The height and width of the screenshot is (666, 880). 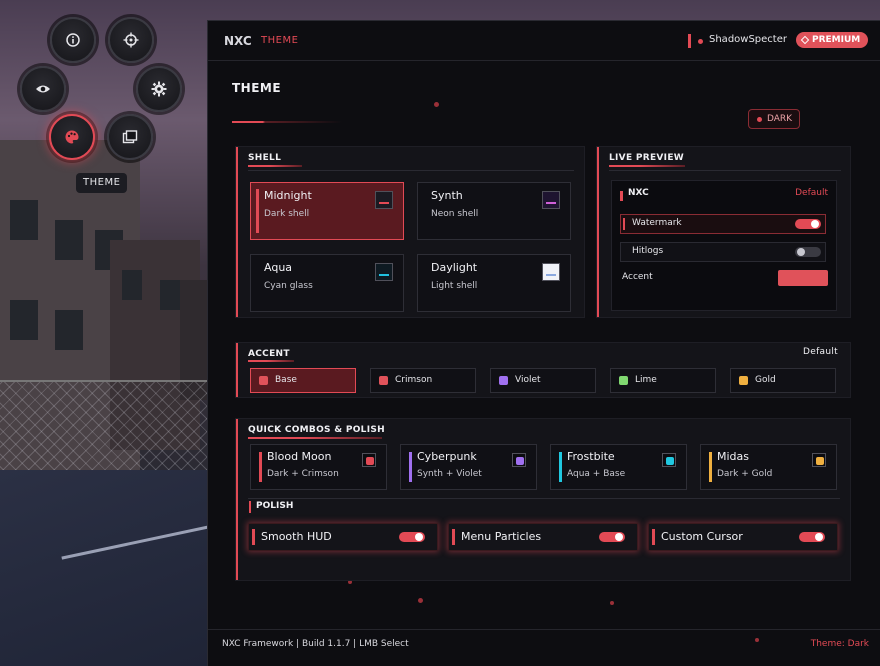 I want to click on crosshair-icon, so click(x=131, y=40).